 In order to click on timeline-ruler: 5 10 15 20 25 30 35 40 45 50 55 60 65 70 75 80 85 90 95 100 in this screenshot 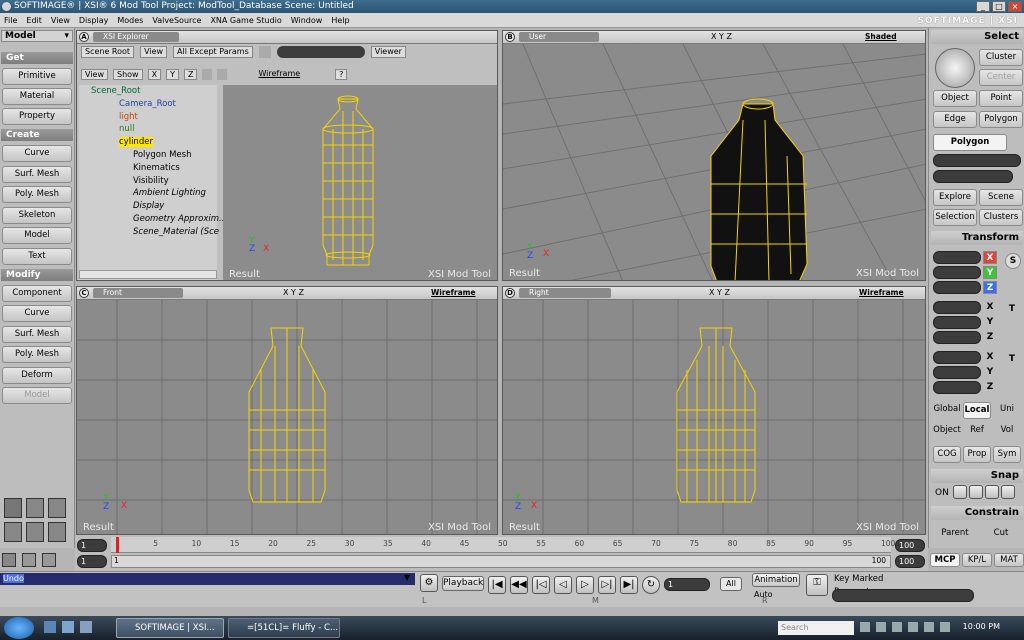, I will do `click(503, 545)`.